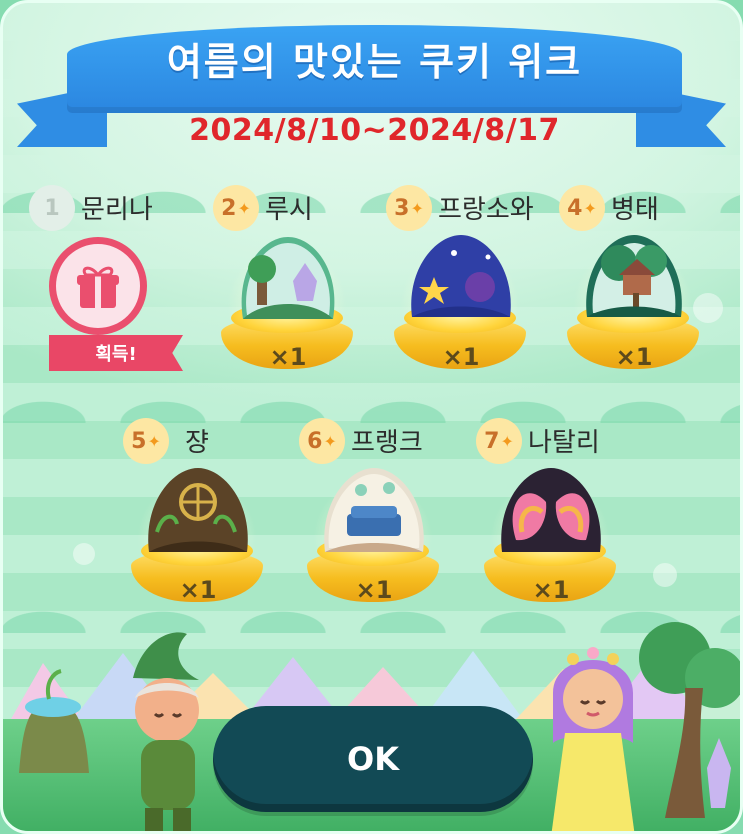 The height and width of the screenshot is (834, 743). What do you see at coordinates (198, 510) in the screenshot?
I see `vine-compass-cookie-icon` at bounding box center [198, 510].